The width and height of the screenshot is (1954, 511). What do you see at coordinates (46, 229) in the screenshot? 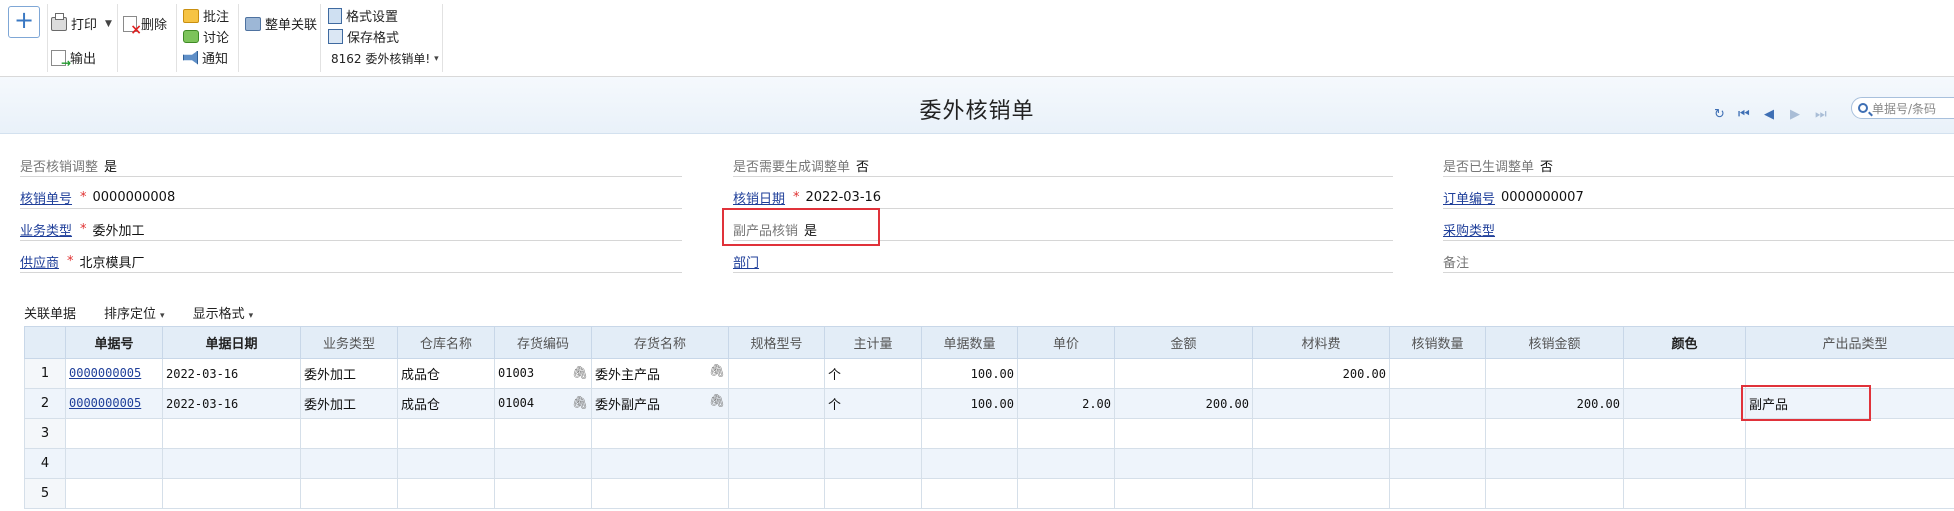
I see `biz-type-label: 业务类型` at bounding box center [46, 229].